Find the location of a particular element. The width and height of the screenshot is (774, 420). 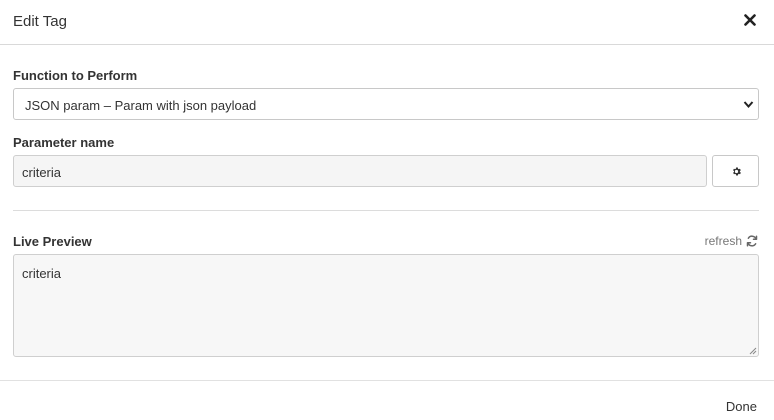

refresh-link: refresh is located at coordinates (731, 241).